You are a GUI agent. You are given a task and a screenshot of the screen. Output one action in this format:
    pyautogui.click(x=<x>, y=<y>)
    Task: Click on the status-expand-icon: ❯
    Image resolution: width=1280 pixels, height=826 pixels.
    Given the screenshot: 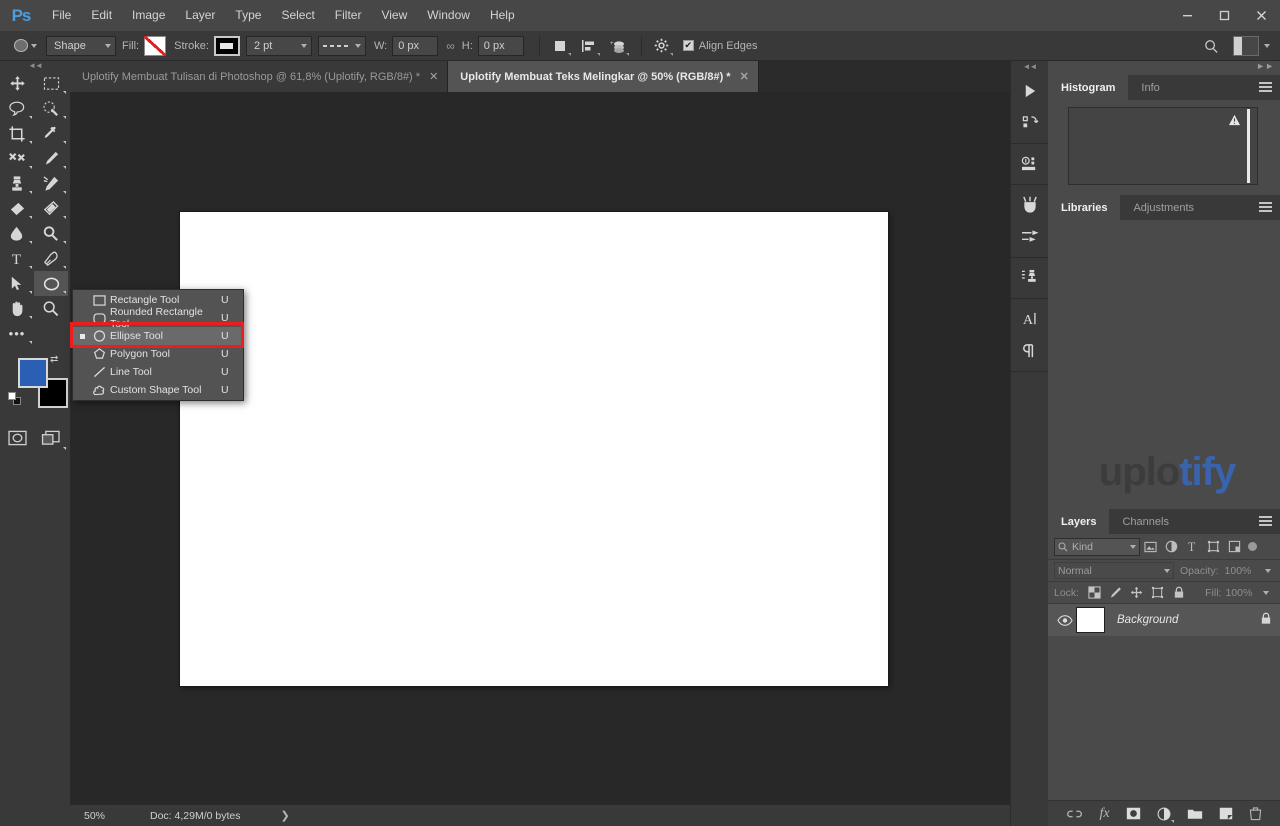 What is the action you would take?
    pyautogui.click(x=284, y=815)
    